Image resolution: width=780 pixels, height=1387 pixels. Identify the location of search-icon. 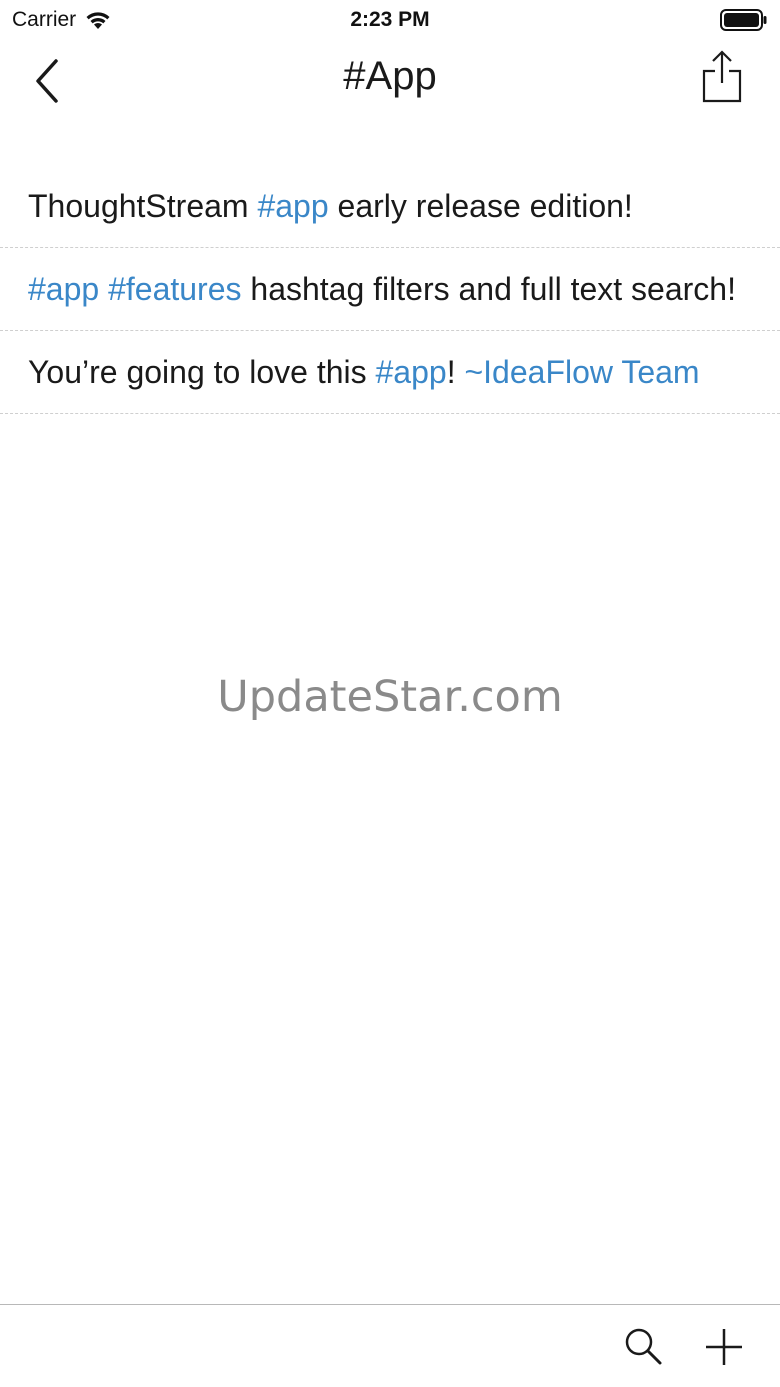
(643, 1346).